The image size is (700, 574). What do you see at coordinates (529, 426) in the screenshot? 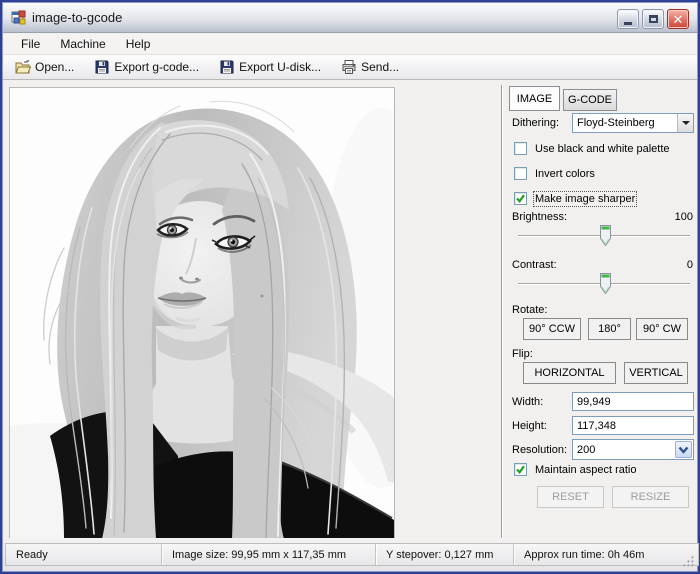
I see `height-label: Height:` at bounding box center [529, 426].